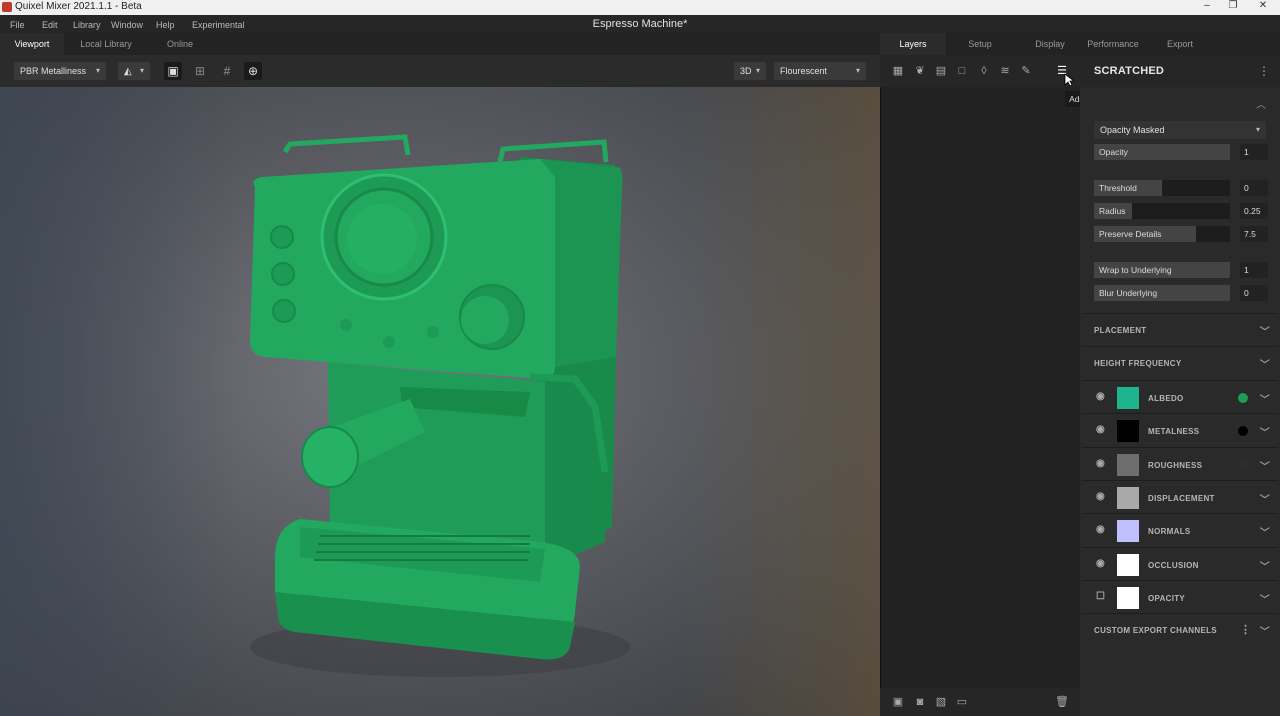 This screenshot has width=1280, height=716. Describe the element at coordinates (17, 25) in the screenshot. I see `menu-file: File` at that location.